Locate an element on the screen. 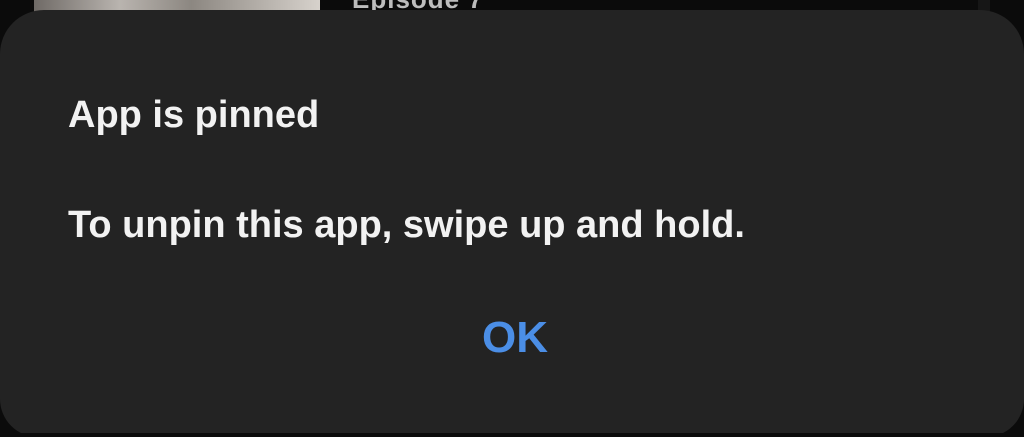 Image resolution: width=1024 pixels, height=437 pixels. background-bottom-strip is located at coordinates (512, 435).